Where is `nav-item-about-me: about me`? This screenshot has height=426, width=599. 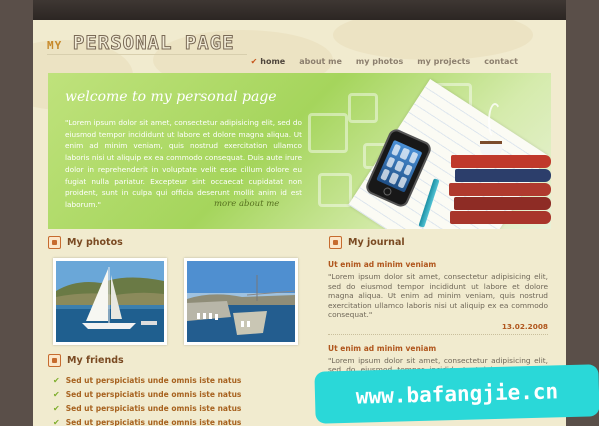 nav-item-about-me: about me is located at coordinates (320, 61).